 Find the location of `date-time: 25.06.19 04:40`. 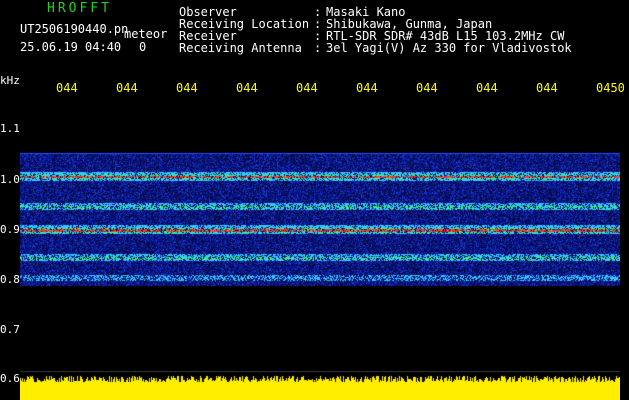

date-time: 25.06.19 04:40 is located at coordinates (71, 47).